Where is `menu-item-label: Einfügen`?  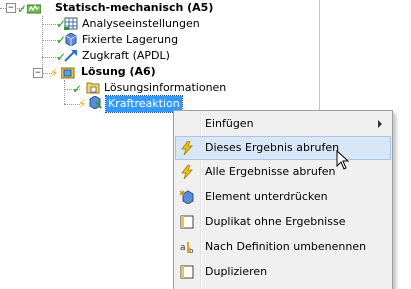
menu-item-label: Einfügen is located at coordinates (229, 123).